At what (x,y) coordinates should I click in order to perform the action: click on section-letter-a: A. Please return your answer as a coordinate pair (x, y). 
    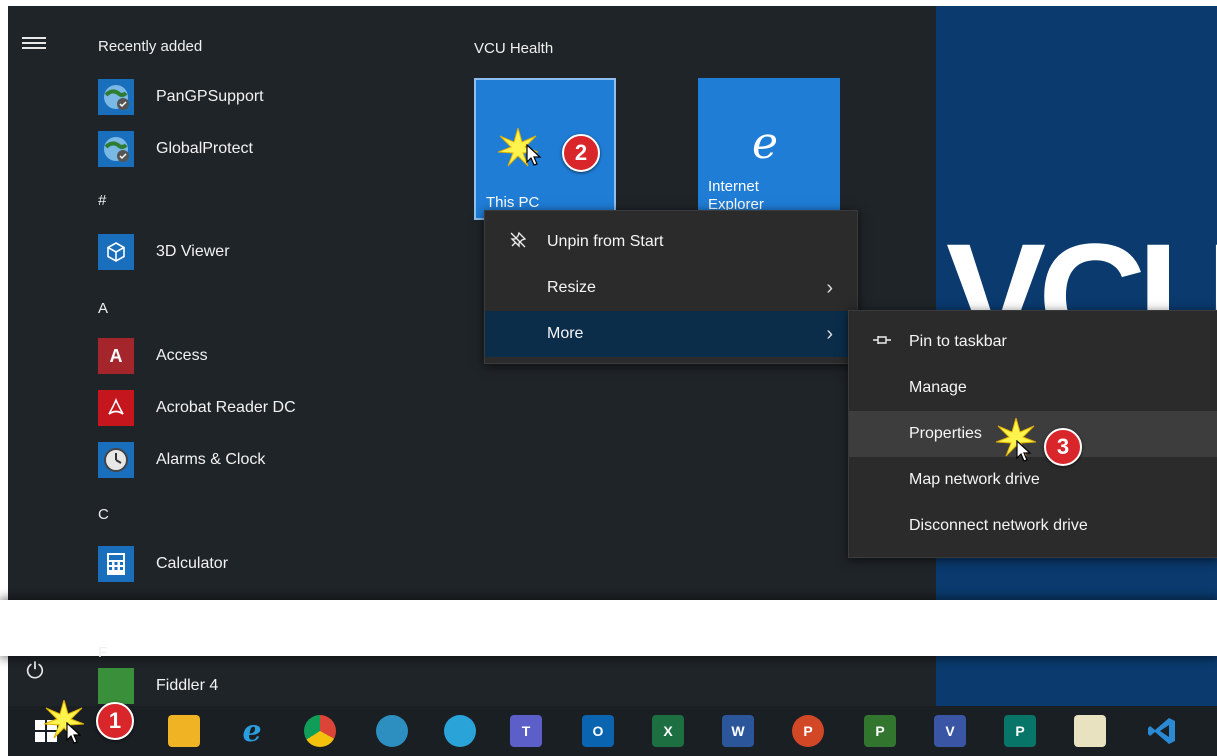
    Looking at the image, I should click on (103, 308).